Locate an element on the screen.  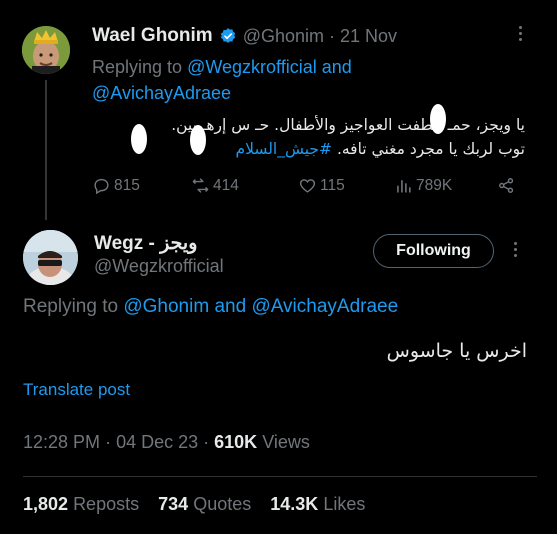
reply-count: 815 is located at coordinates (127, 185).